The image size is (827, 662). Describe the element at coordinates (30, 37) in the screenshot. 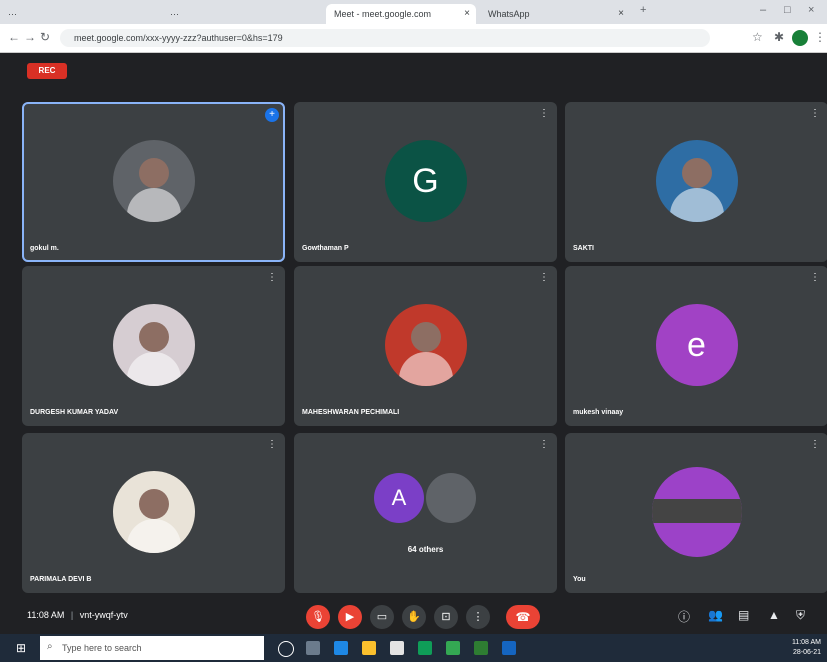

I see `forward-icon: →` at that location.